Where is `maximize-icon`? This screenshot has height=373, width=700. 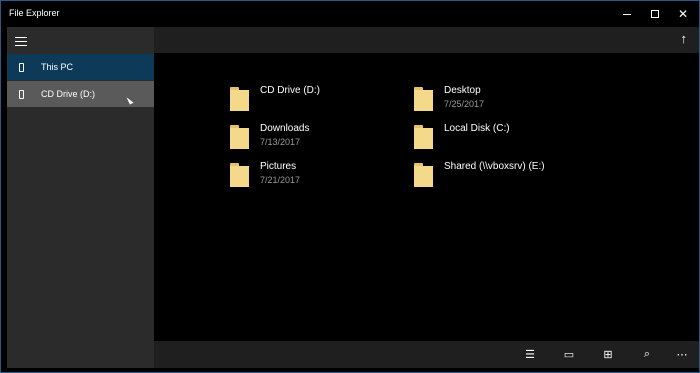
maximize-icon is located at coordinates (655, 14).